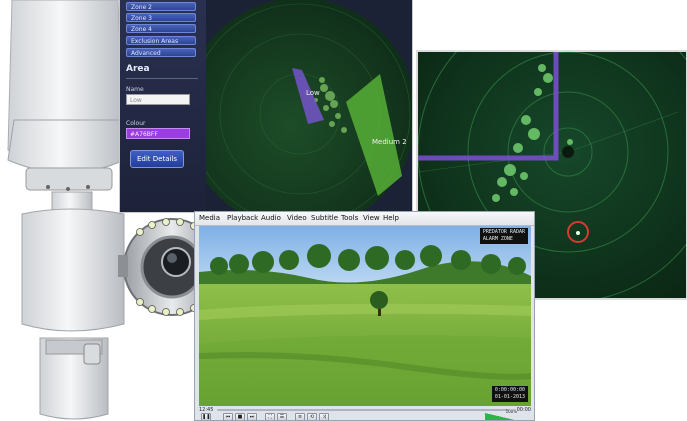  I want to click on fullscreen-icon: ⛶, so click(270, 416).